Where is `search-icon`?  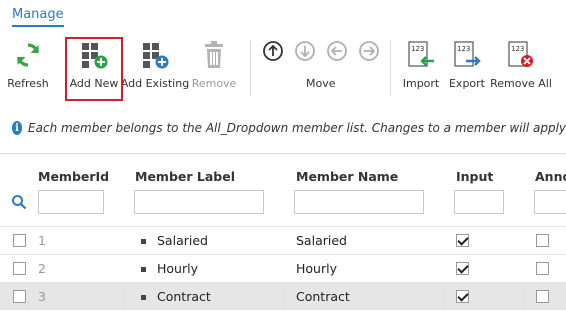
search-icon is located at coordinates (19, 202).